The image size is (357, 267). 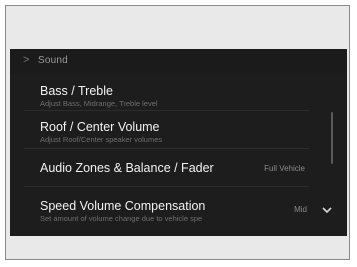 What do you see at coordinates (332, 138) in the screenshot?
I see `scrollbar` at bounding box center [332, 138].